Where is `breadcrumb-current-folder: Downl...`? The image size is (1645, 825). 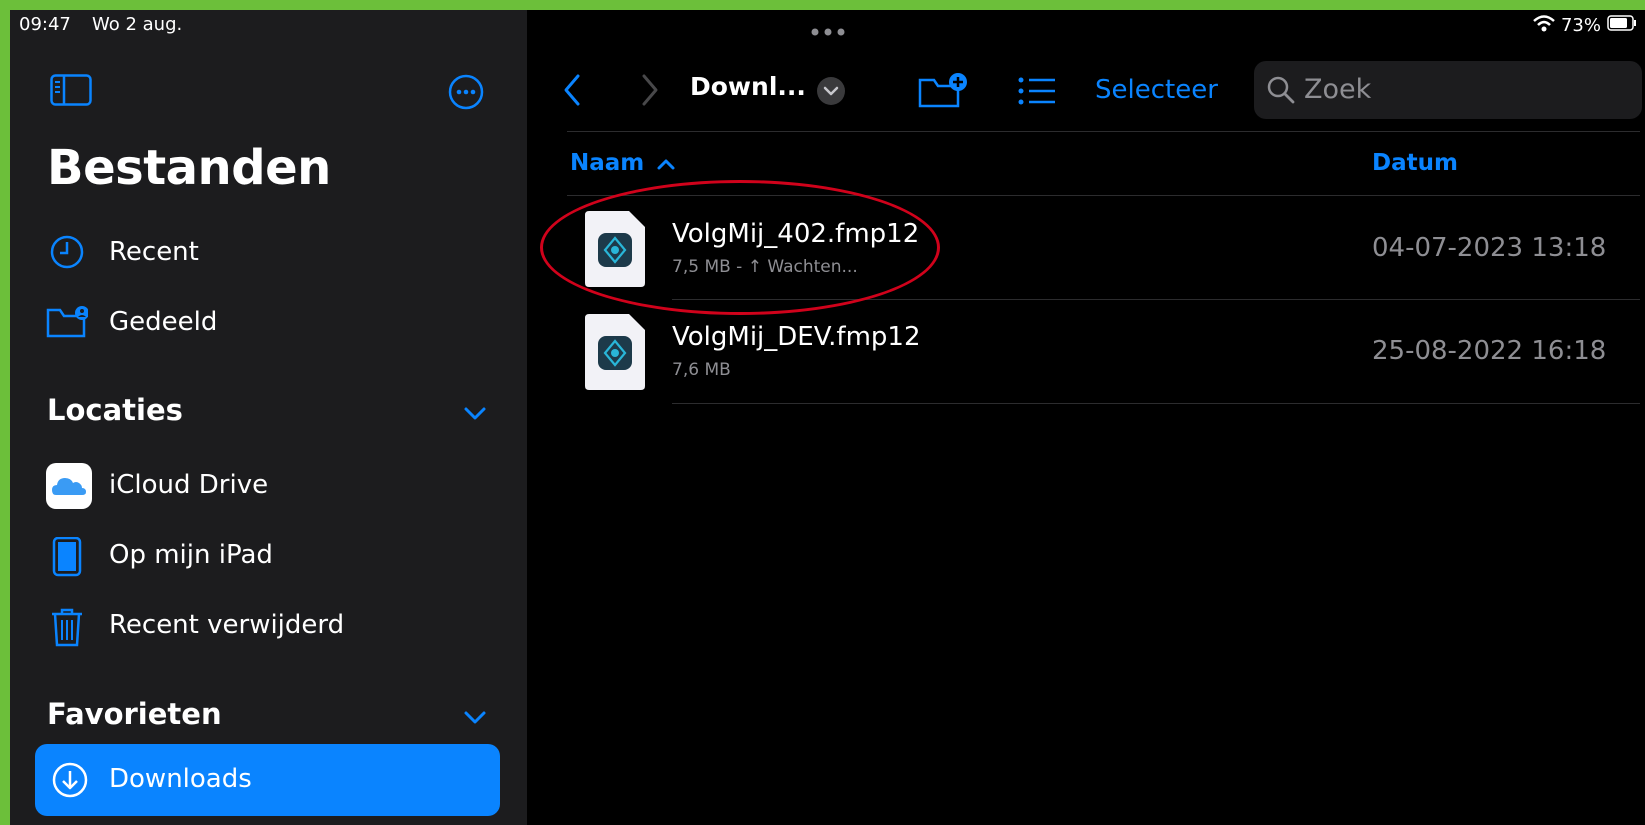 breadcrumb-current-folder: Downl... is located at coordinates (748, 86).